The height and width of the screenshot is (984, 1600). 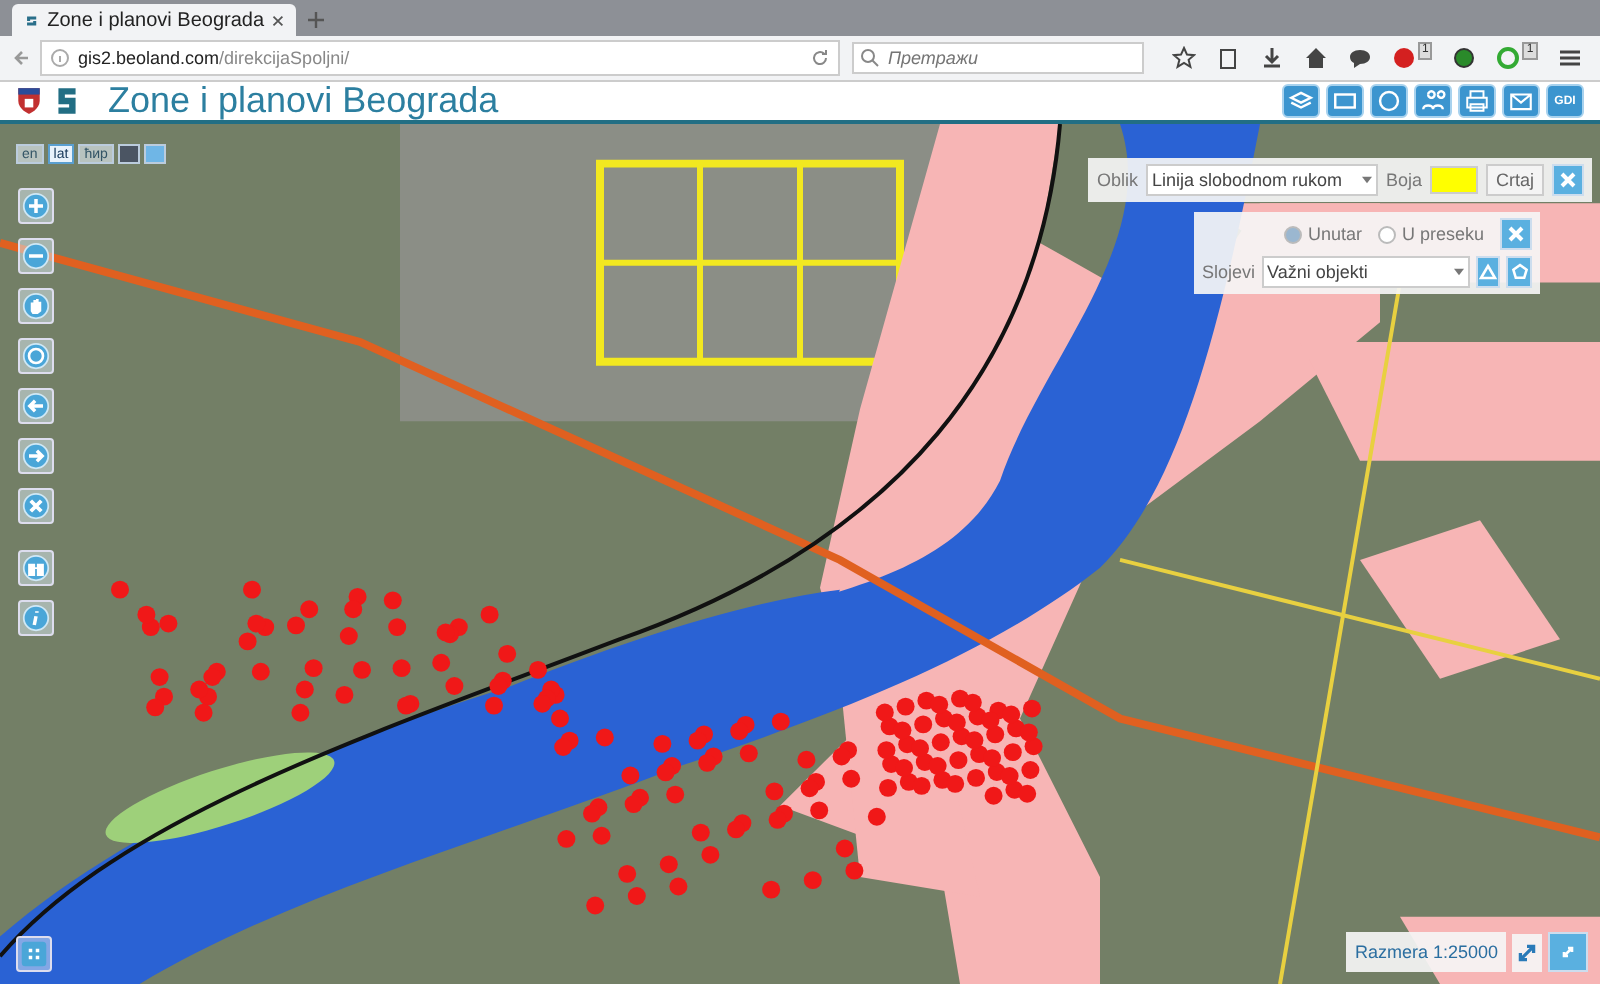 I want to click on layers-button, so click(x=1301, y=101).